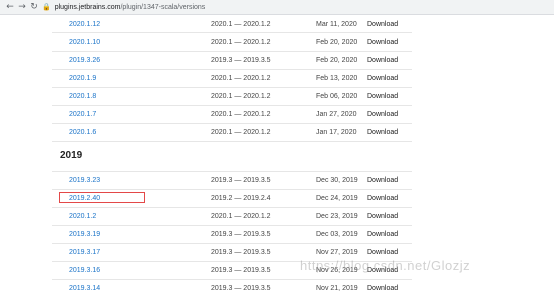 Image resolution: width=554 pixels, height=297 pixels. I want to click on release-date: Dec 23, 2019, so click(337, 216).